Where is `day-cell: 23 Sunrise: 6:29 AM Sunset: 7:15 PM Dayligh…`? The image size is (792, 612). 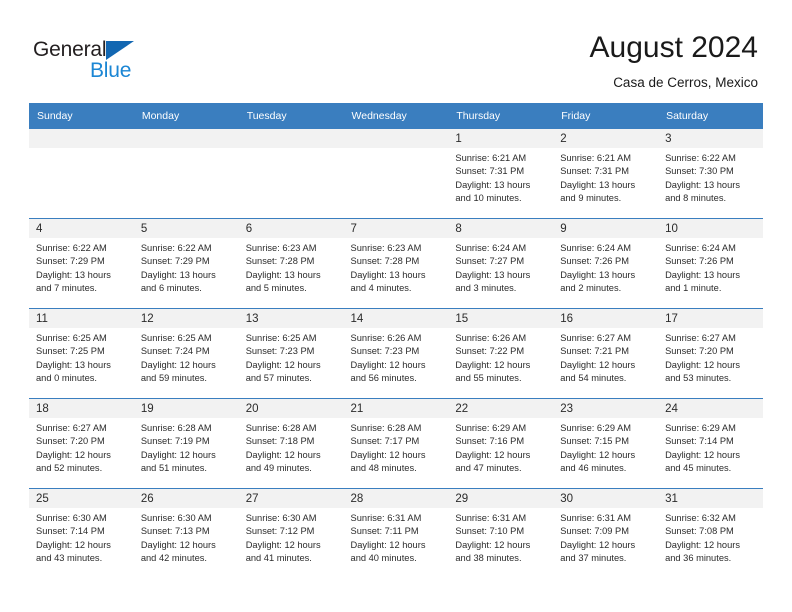
day-cell: 23 Sunrise: 6:29 AM Sunset: 7:15 PM Dayligh… is located at coordinates (606, 443).